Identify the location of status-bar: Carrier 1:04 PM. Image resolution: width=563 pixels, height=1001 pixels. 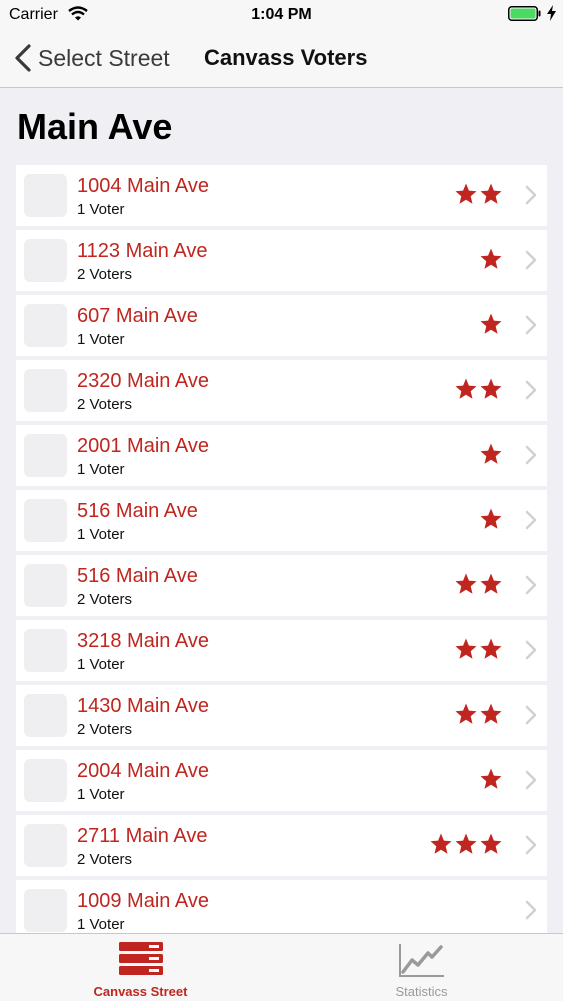
(281, 15).